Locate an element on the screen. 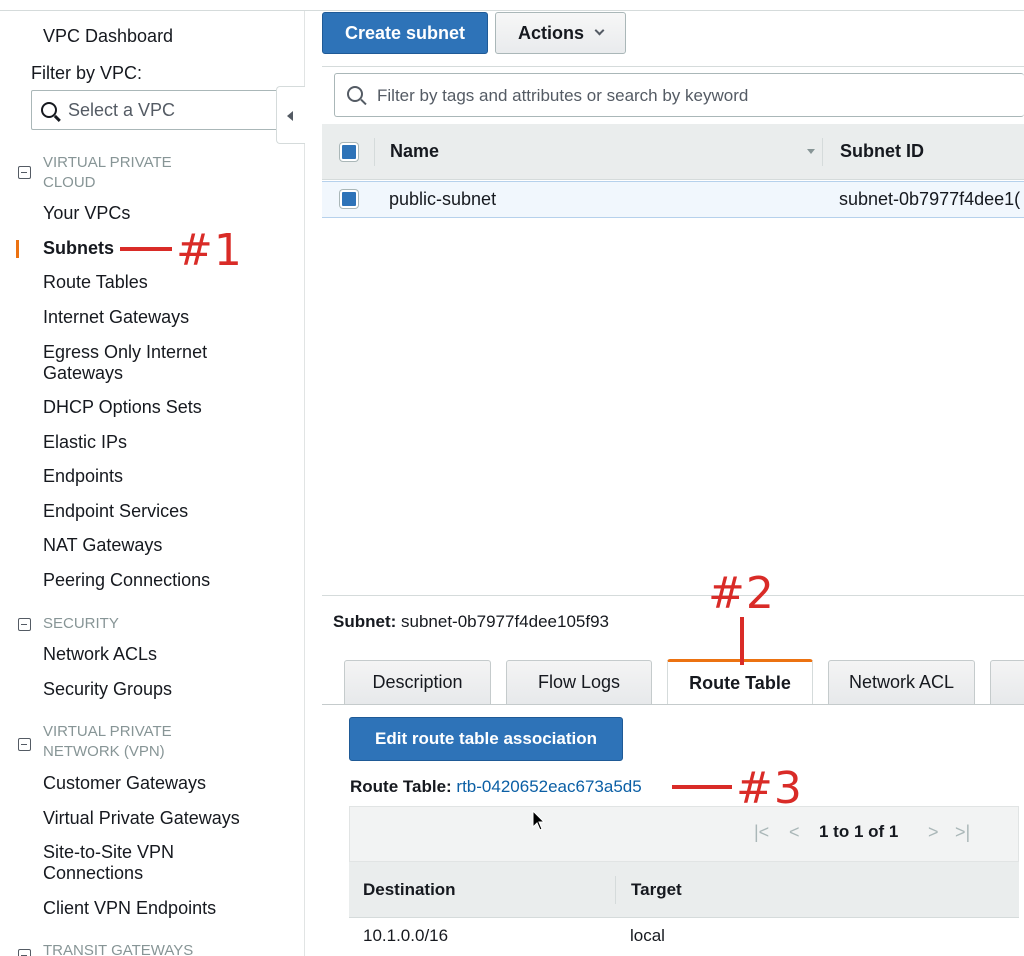 The width and height of the screenshot is (1024, 956). route-table-line: Route Table: rtb-0420652eac673a5d5 is located at coordinates (496, 787).